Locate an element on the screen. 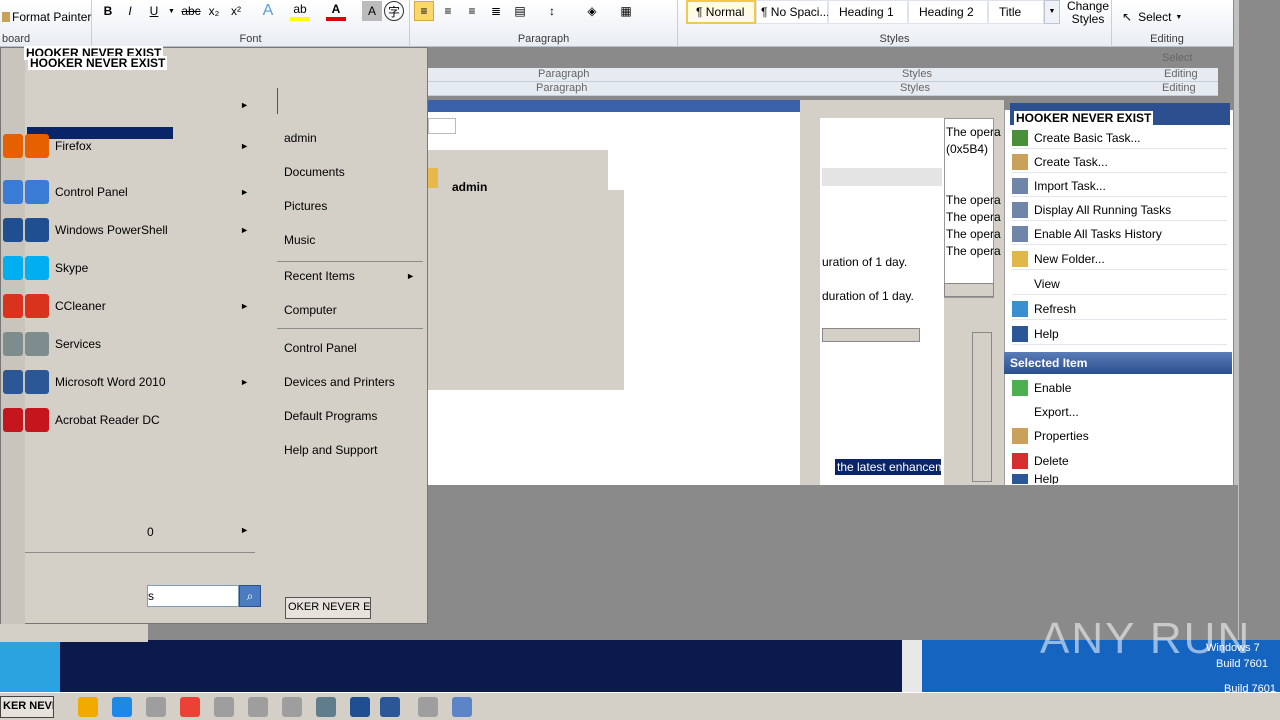 Image resolution: width=1280 pixels, height=720 pixels. start-button: KER NEVE is located at coordinates (27, 707).